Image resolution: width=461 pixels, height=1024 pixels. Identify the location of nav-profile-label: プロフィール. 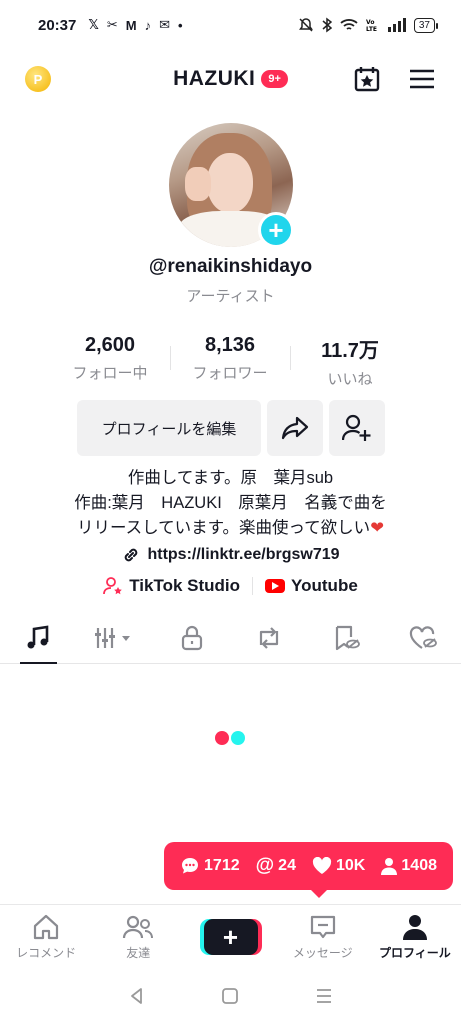
(415, 953).